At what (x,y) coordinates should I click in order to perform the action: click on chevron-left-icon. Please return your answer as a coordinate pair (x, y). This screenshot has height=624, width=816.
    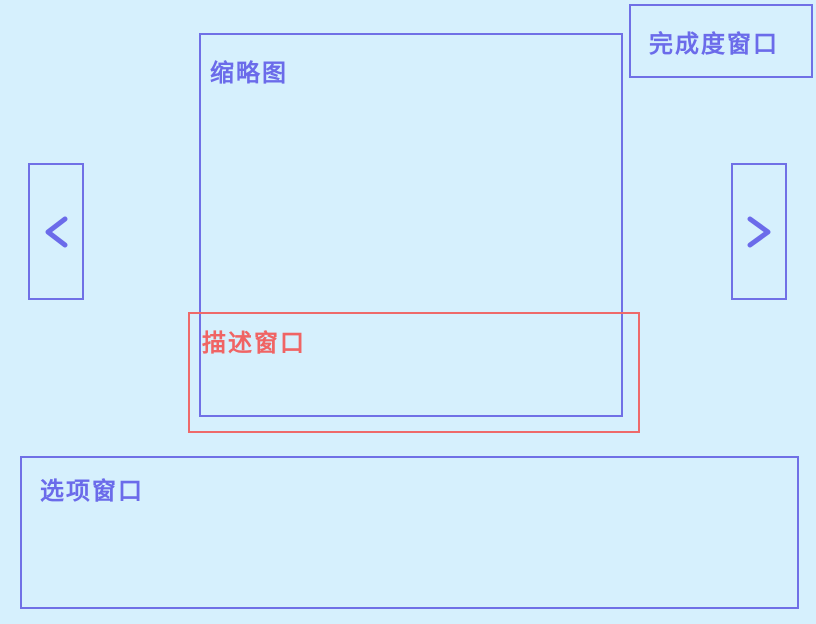
    Looking at the image, I should click on (56, 232).